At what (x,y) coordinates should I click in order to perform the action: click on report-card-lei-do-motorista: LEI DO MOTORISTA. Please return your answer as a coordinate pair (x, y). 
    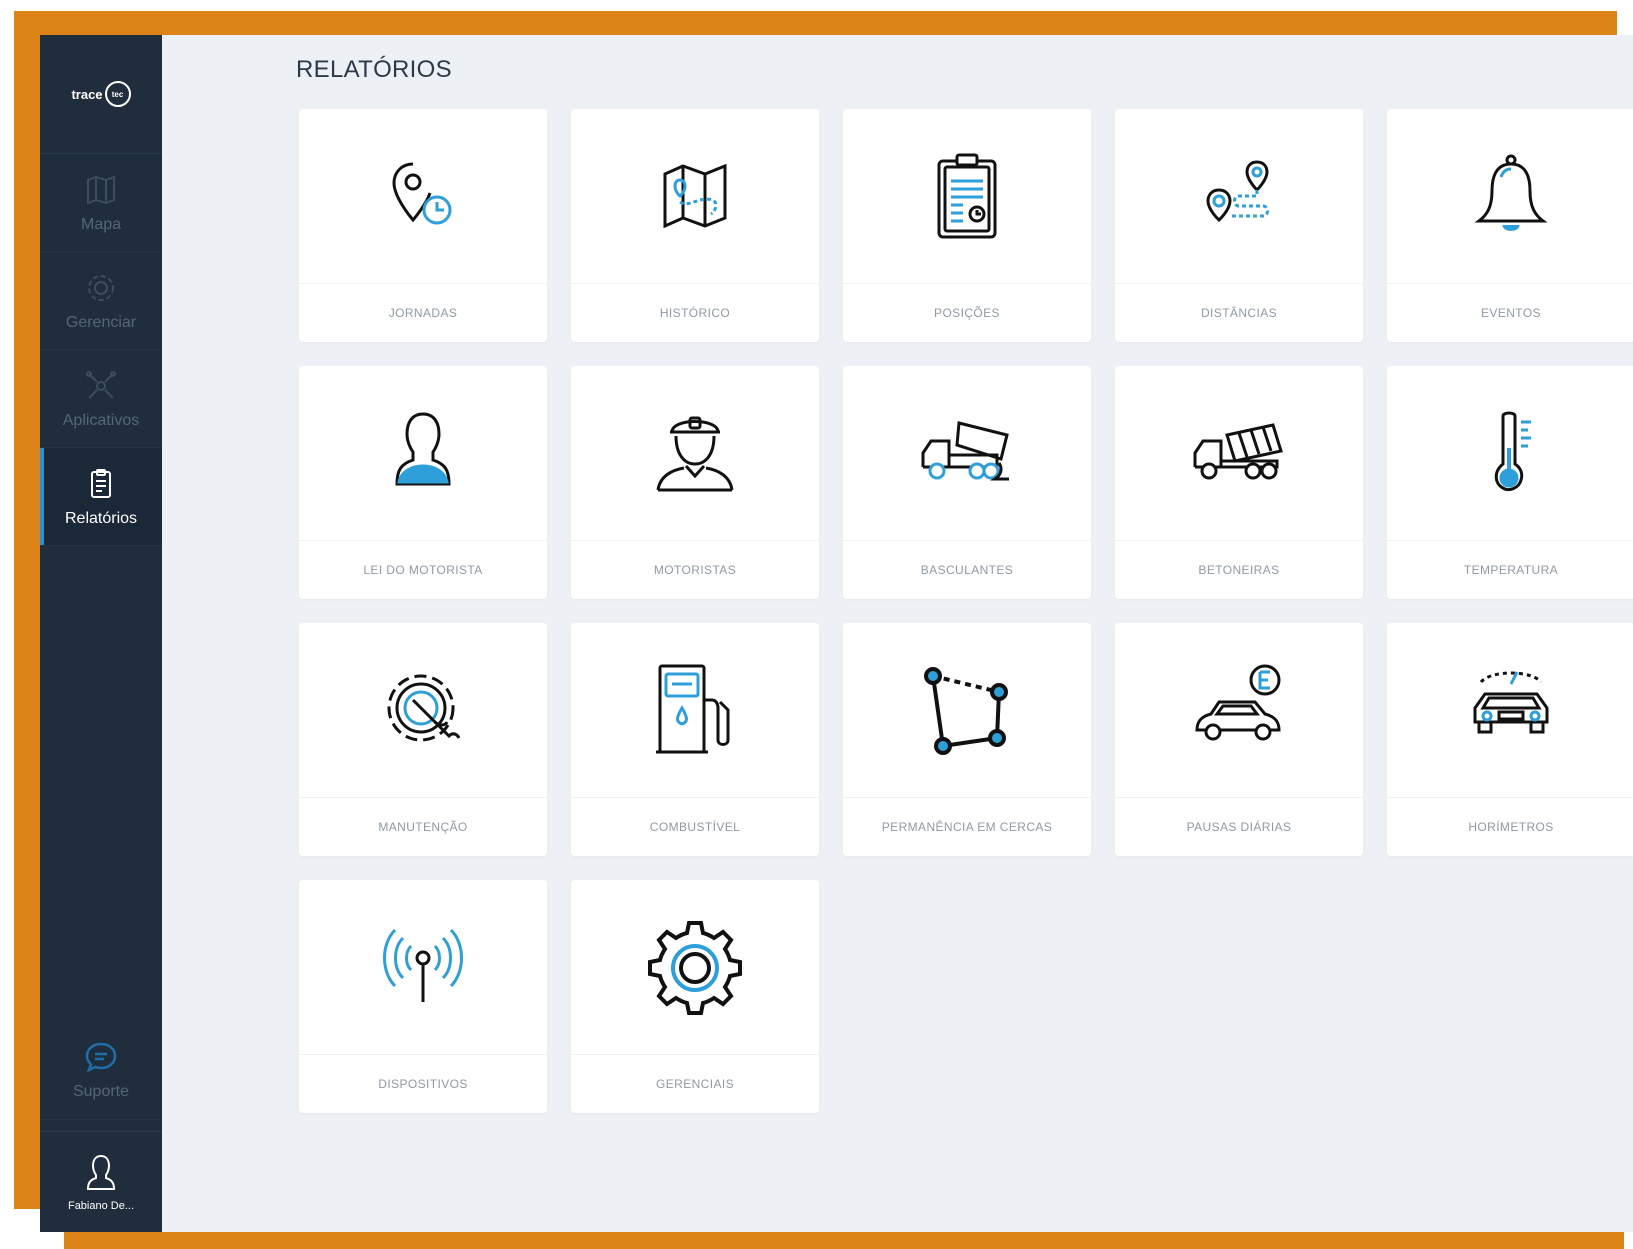
    Looking at the image, I should click on (423, 482).